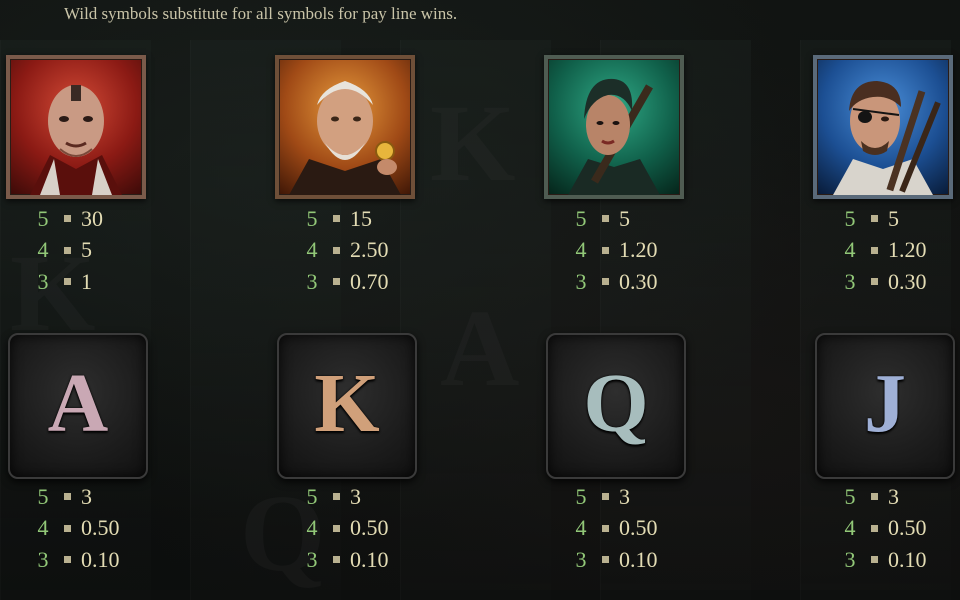 This screenshot has width=960, height=600. I want to click on old-man-portrait, so click(345, 138).